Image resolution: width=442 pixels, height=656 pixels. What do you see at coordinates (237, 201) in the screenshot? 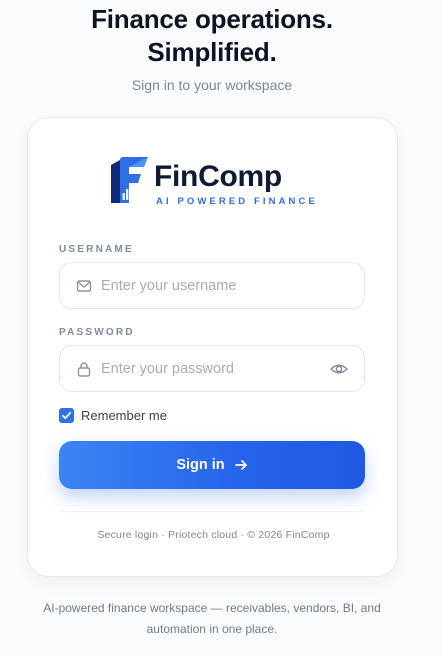
I see `brand-tagline: AI POWERED FINANCE` at bounding box center [237, 201].